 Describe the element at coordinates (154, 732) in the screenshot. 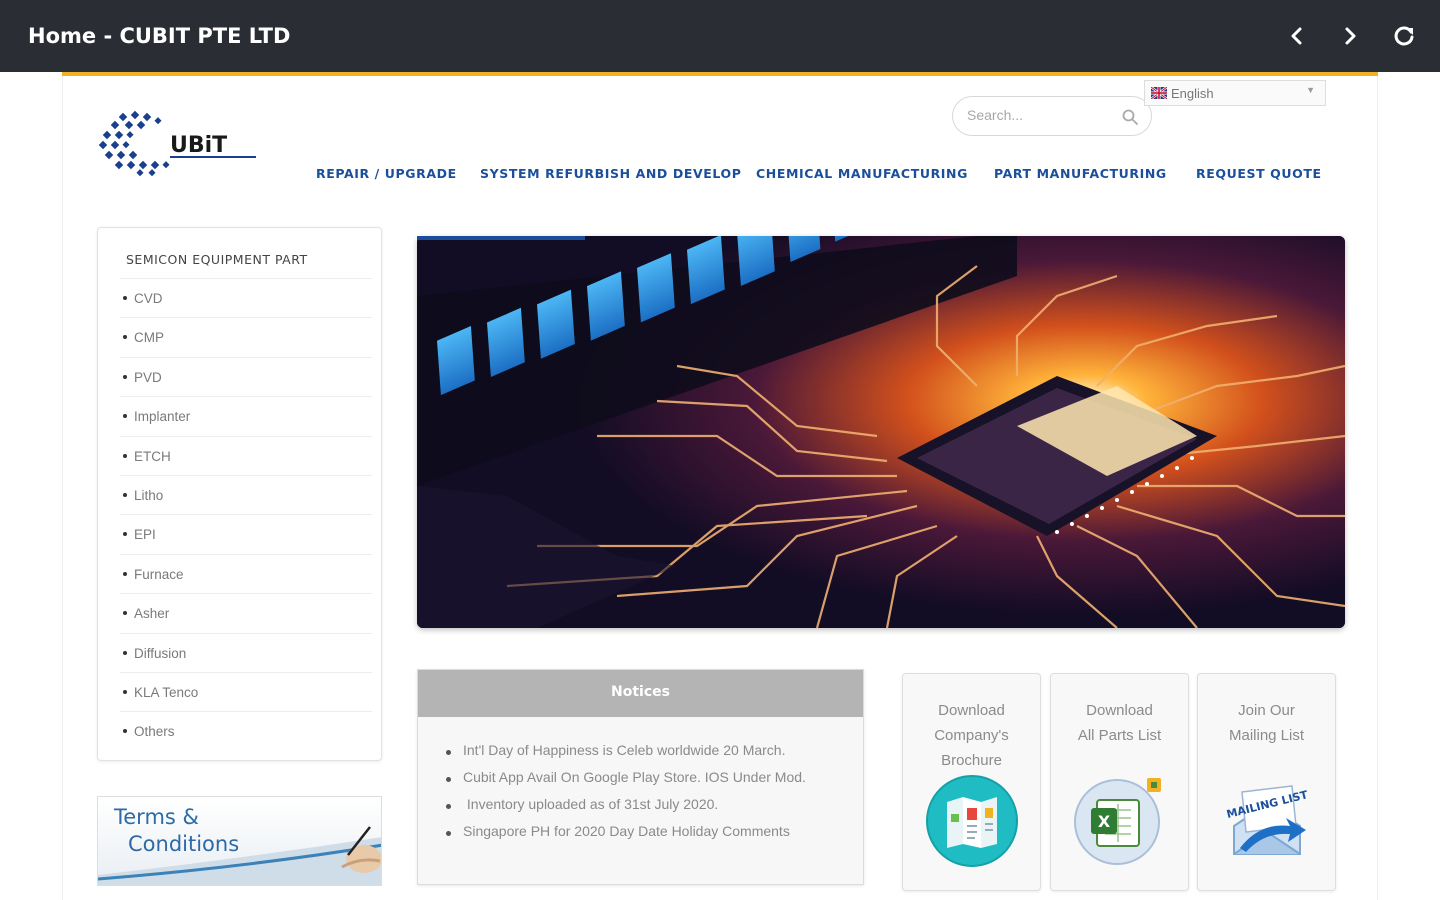

I see `sidebar-item-label: Others` at that location.